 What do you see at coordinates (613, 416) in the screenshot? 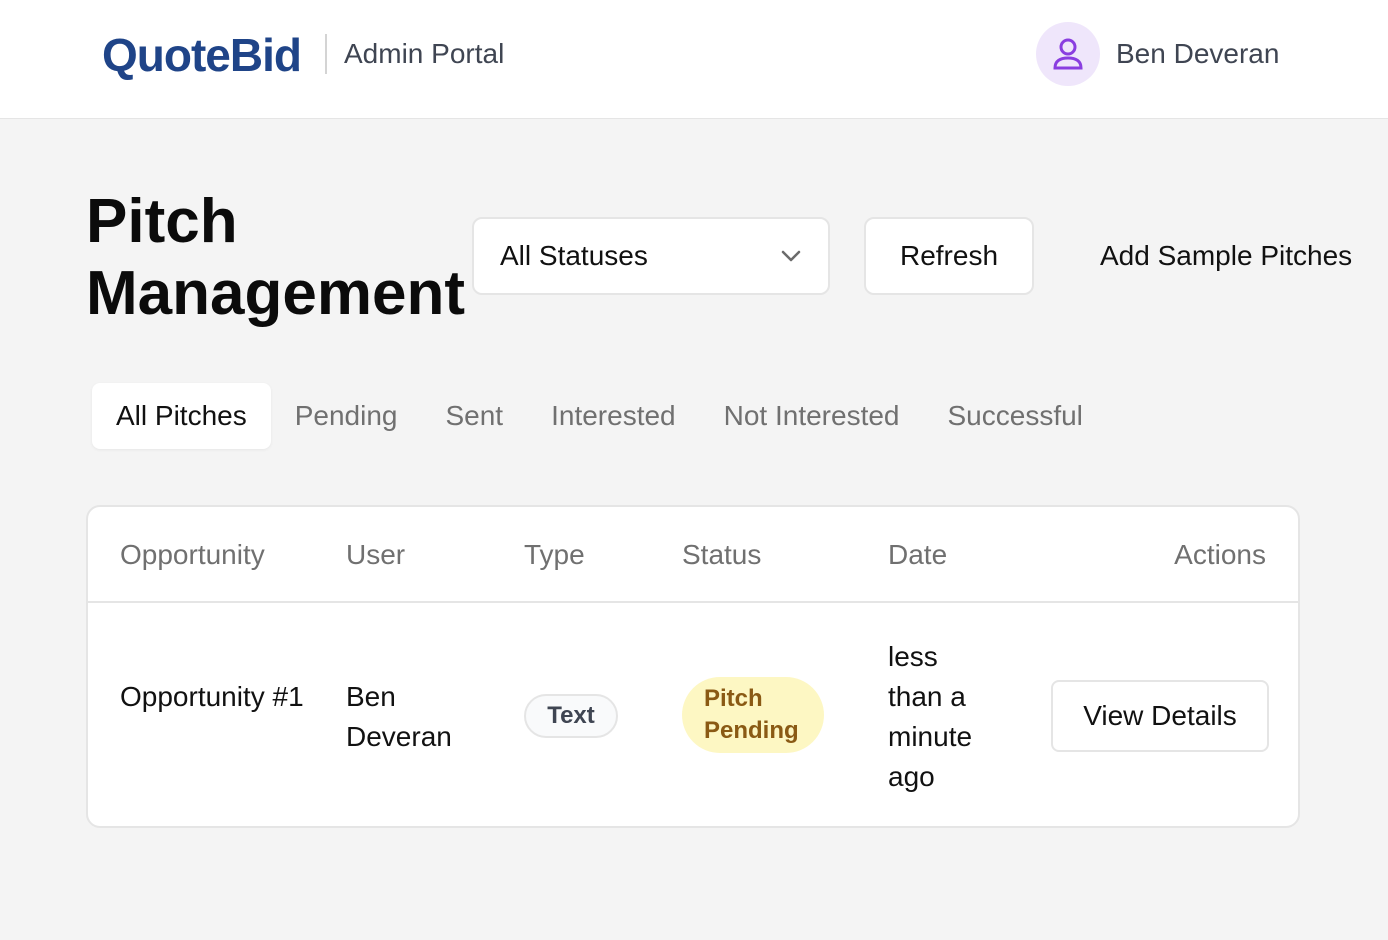
I see `tab-interested: Interested` at bounding box center [613, 416].